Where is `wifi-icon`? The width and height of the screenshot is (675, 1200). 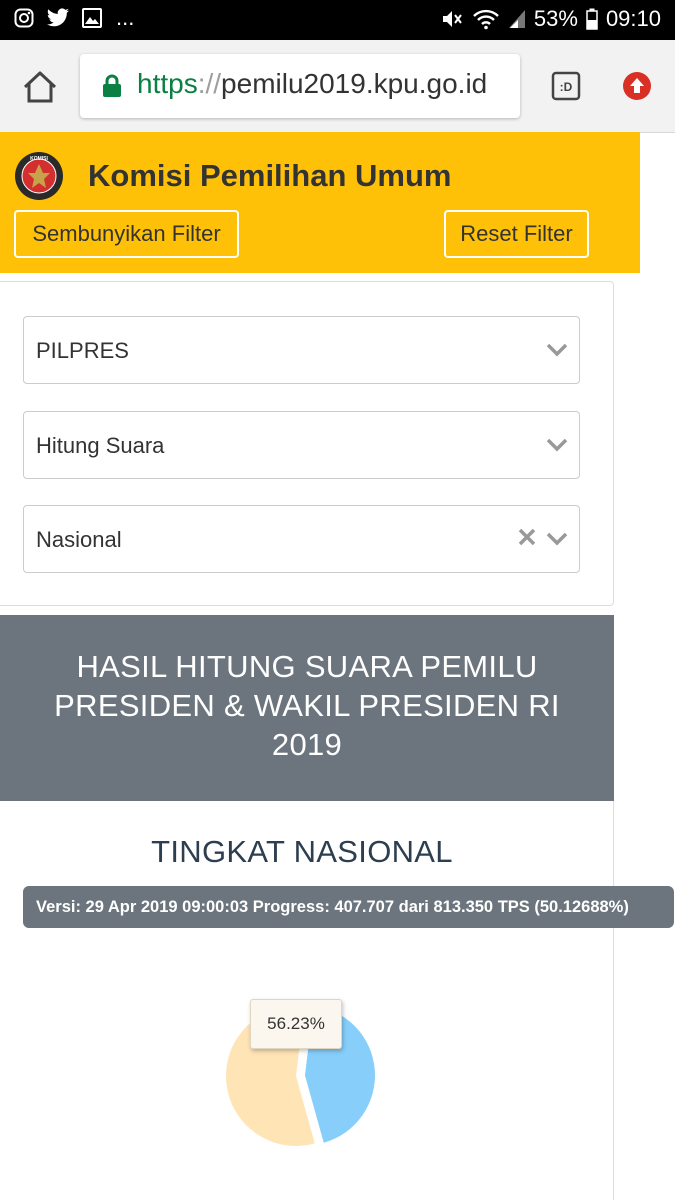
wifi-icon is located at coordinates (486, 19).